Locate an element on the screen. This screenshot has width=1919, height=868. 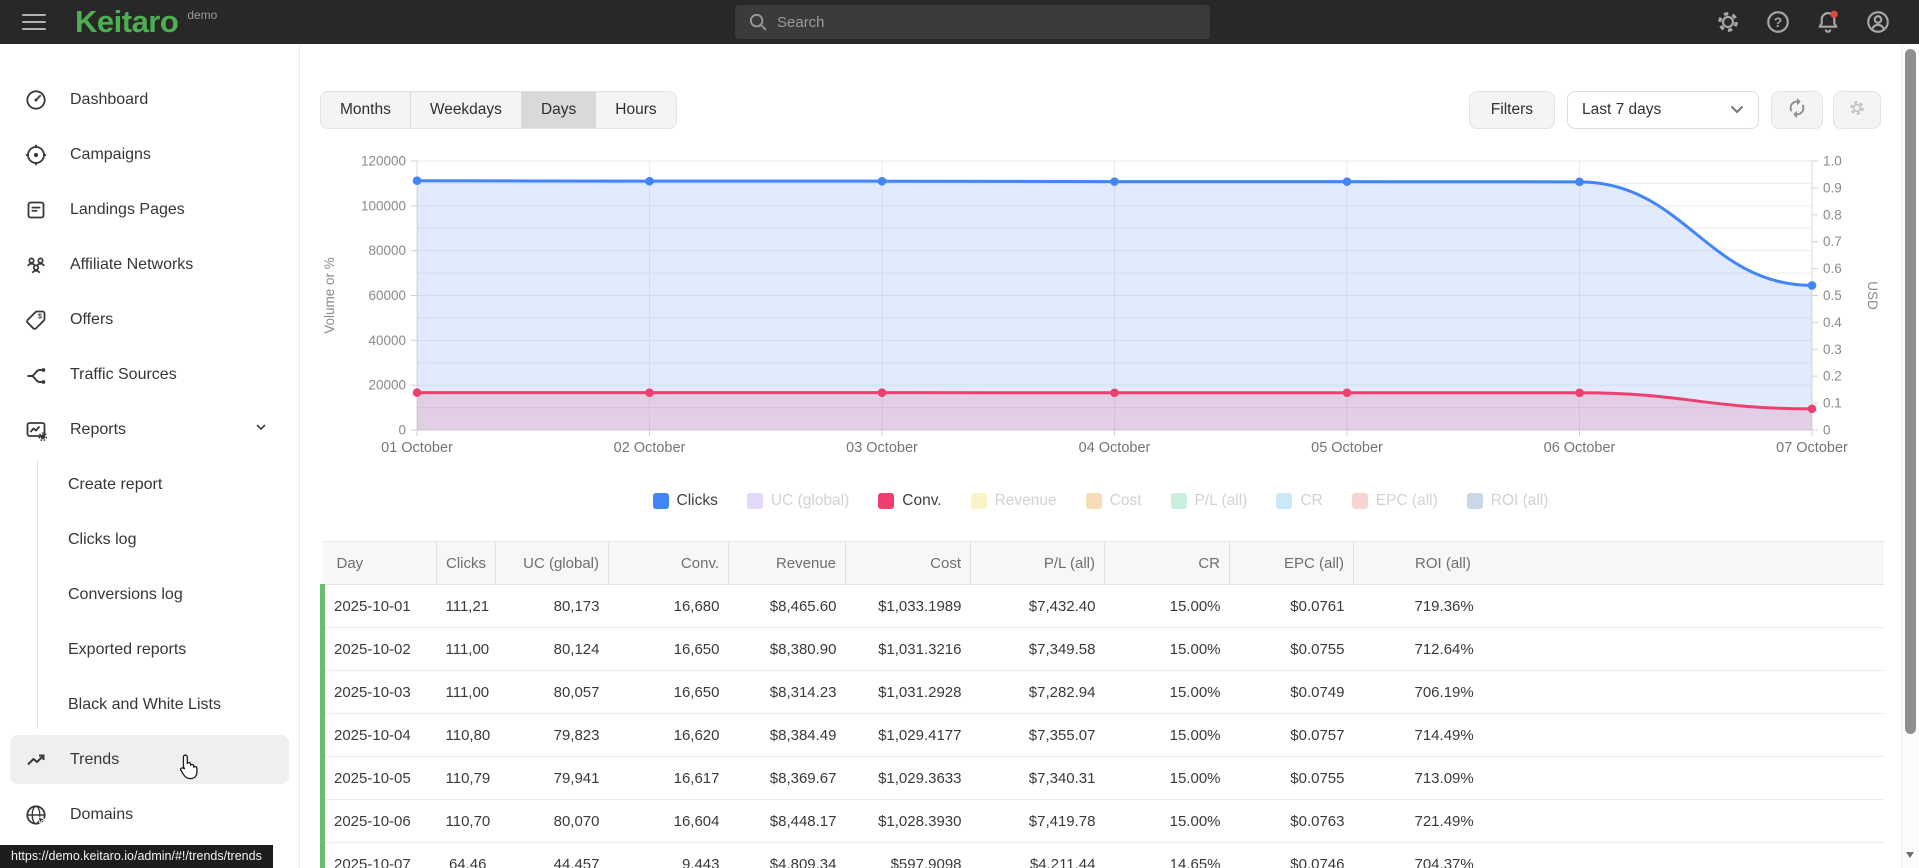
trends-icon is located at coordinates (36, 760).